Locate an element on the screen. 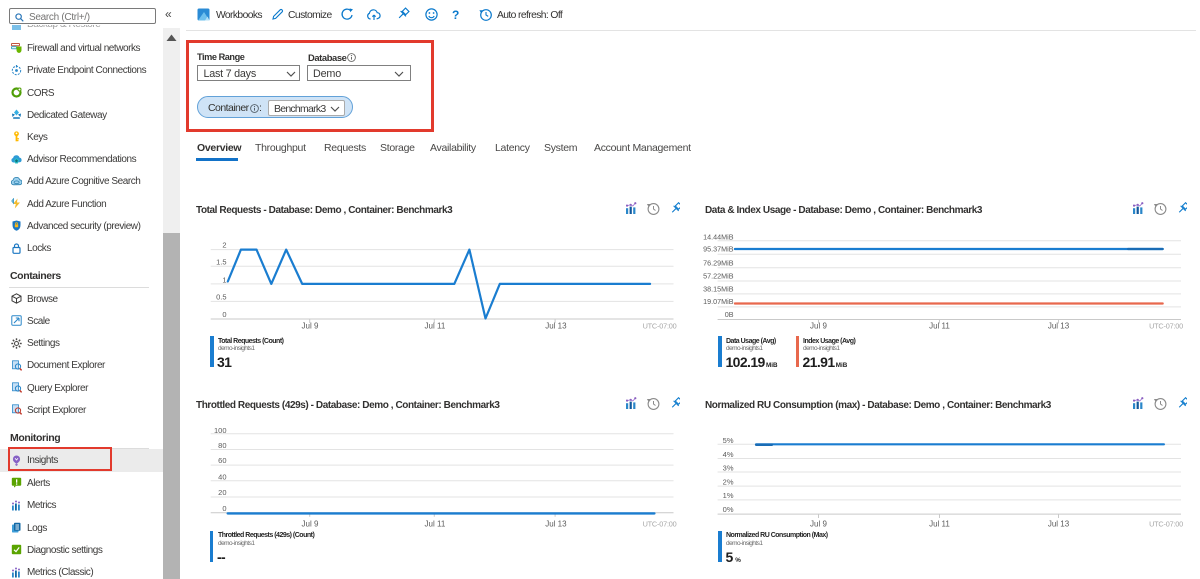 This screenshot has width=1200, height=579. svg-text: 20 is located at coordinates (222, 492).